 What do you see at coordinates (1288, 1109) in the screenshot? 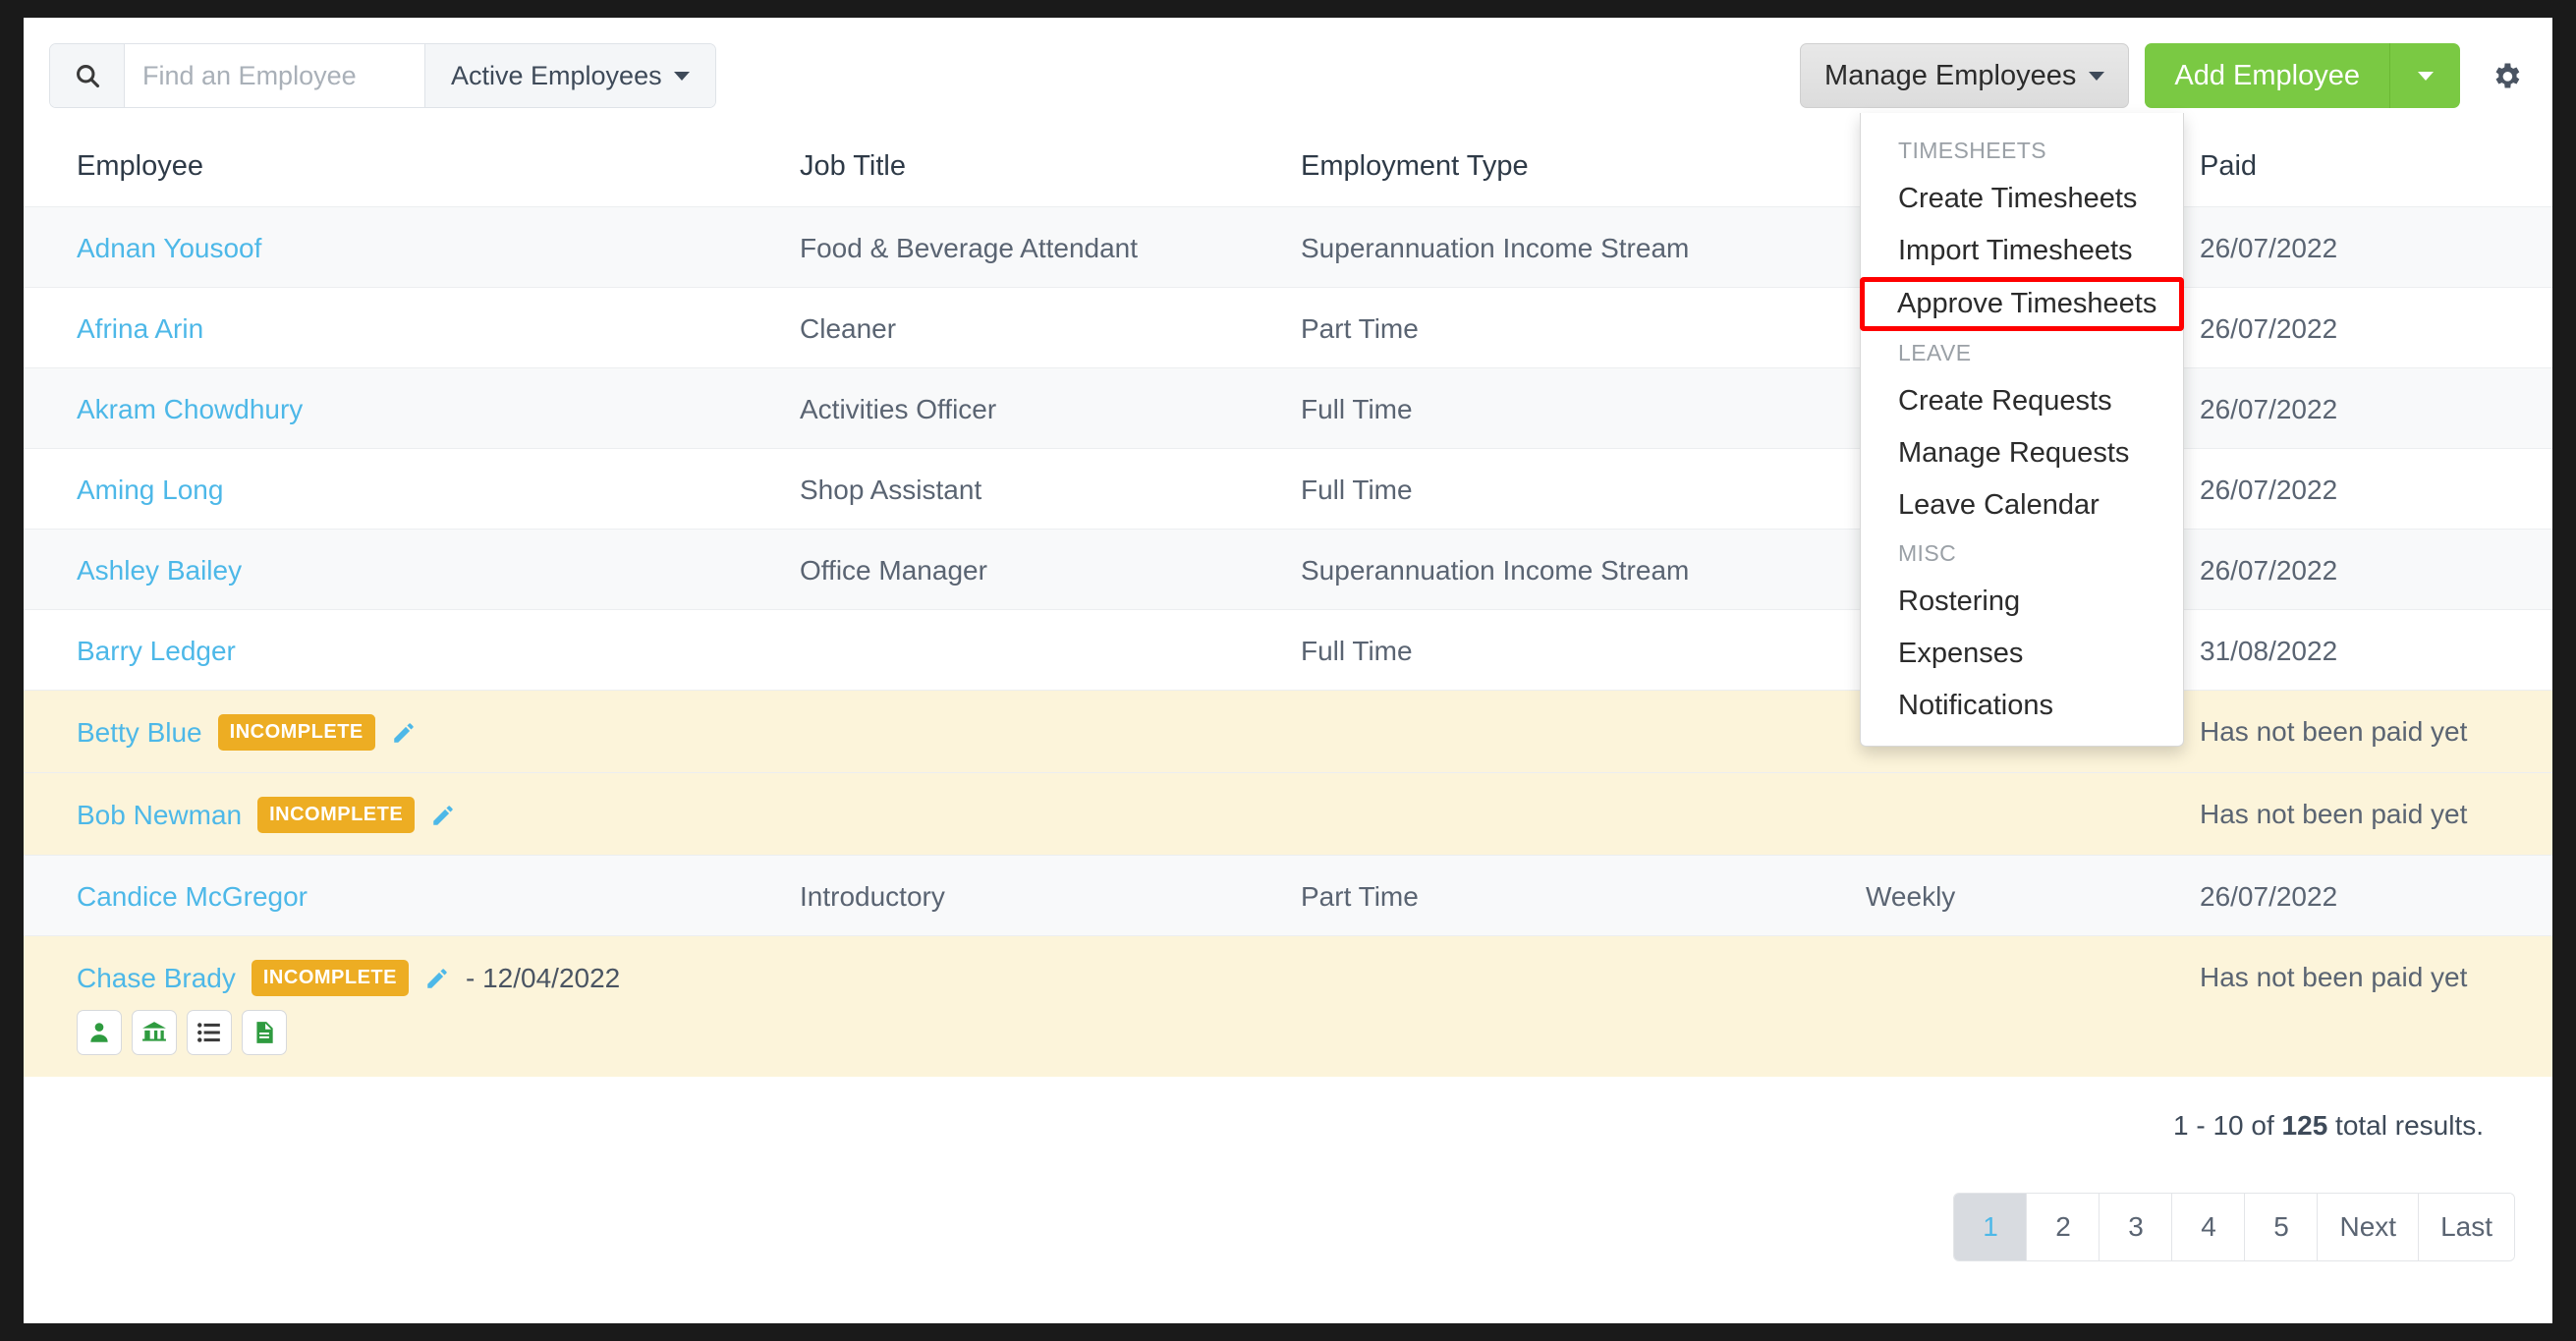
I see `results-summary: 1 - 10 of 125 total results.` at bounding box center [1288, 1109].